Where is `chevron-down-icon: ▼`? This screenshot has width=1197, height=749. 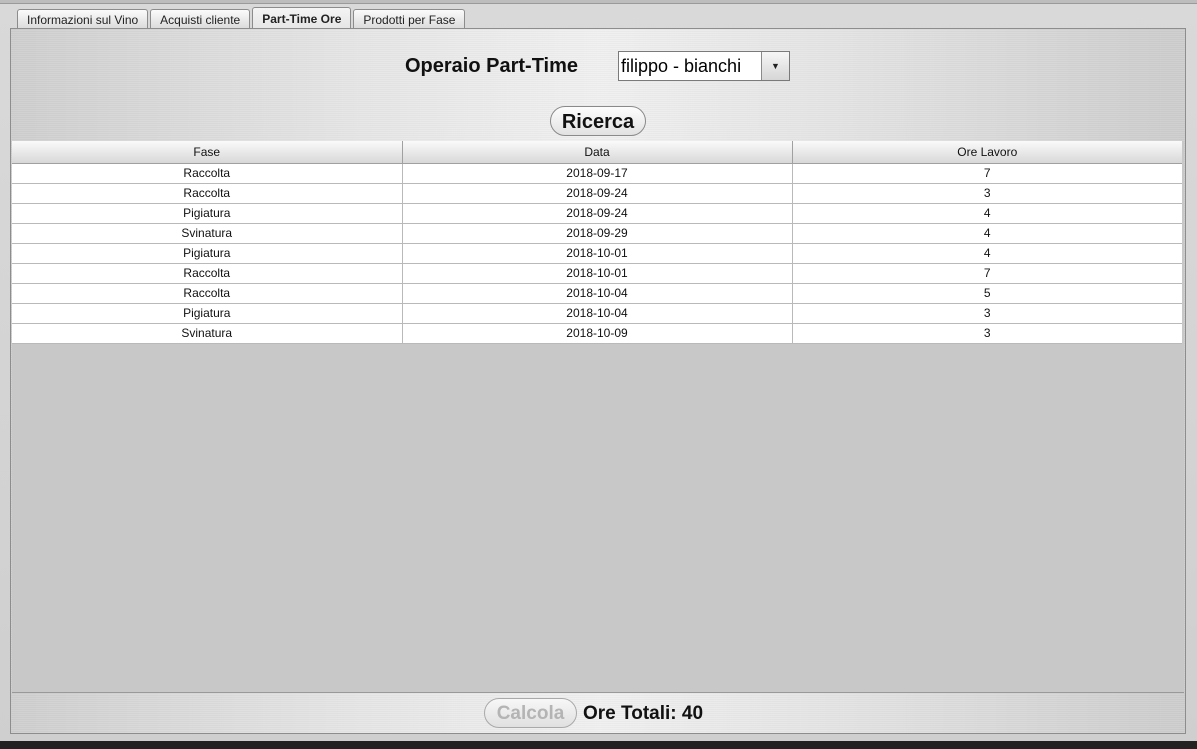
chevron-down-icon: ▼ is located at coordinates (775, 66).